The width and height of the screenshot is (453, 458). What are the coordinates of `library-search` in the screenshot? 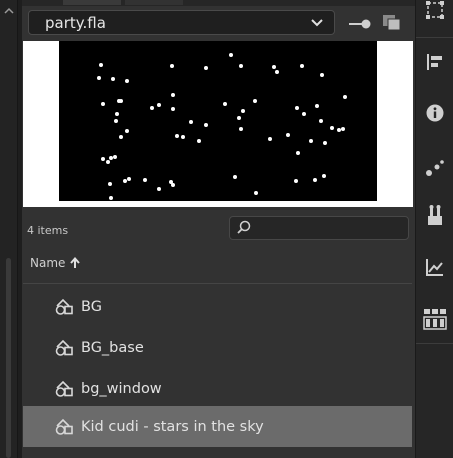 It's located at (319, 228).